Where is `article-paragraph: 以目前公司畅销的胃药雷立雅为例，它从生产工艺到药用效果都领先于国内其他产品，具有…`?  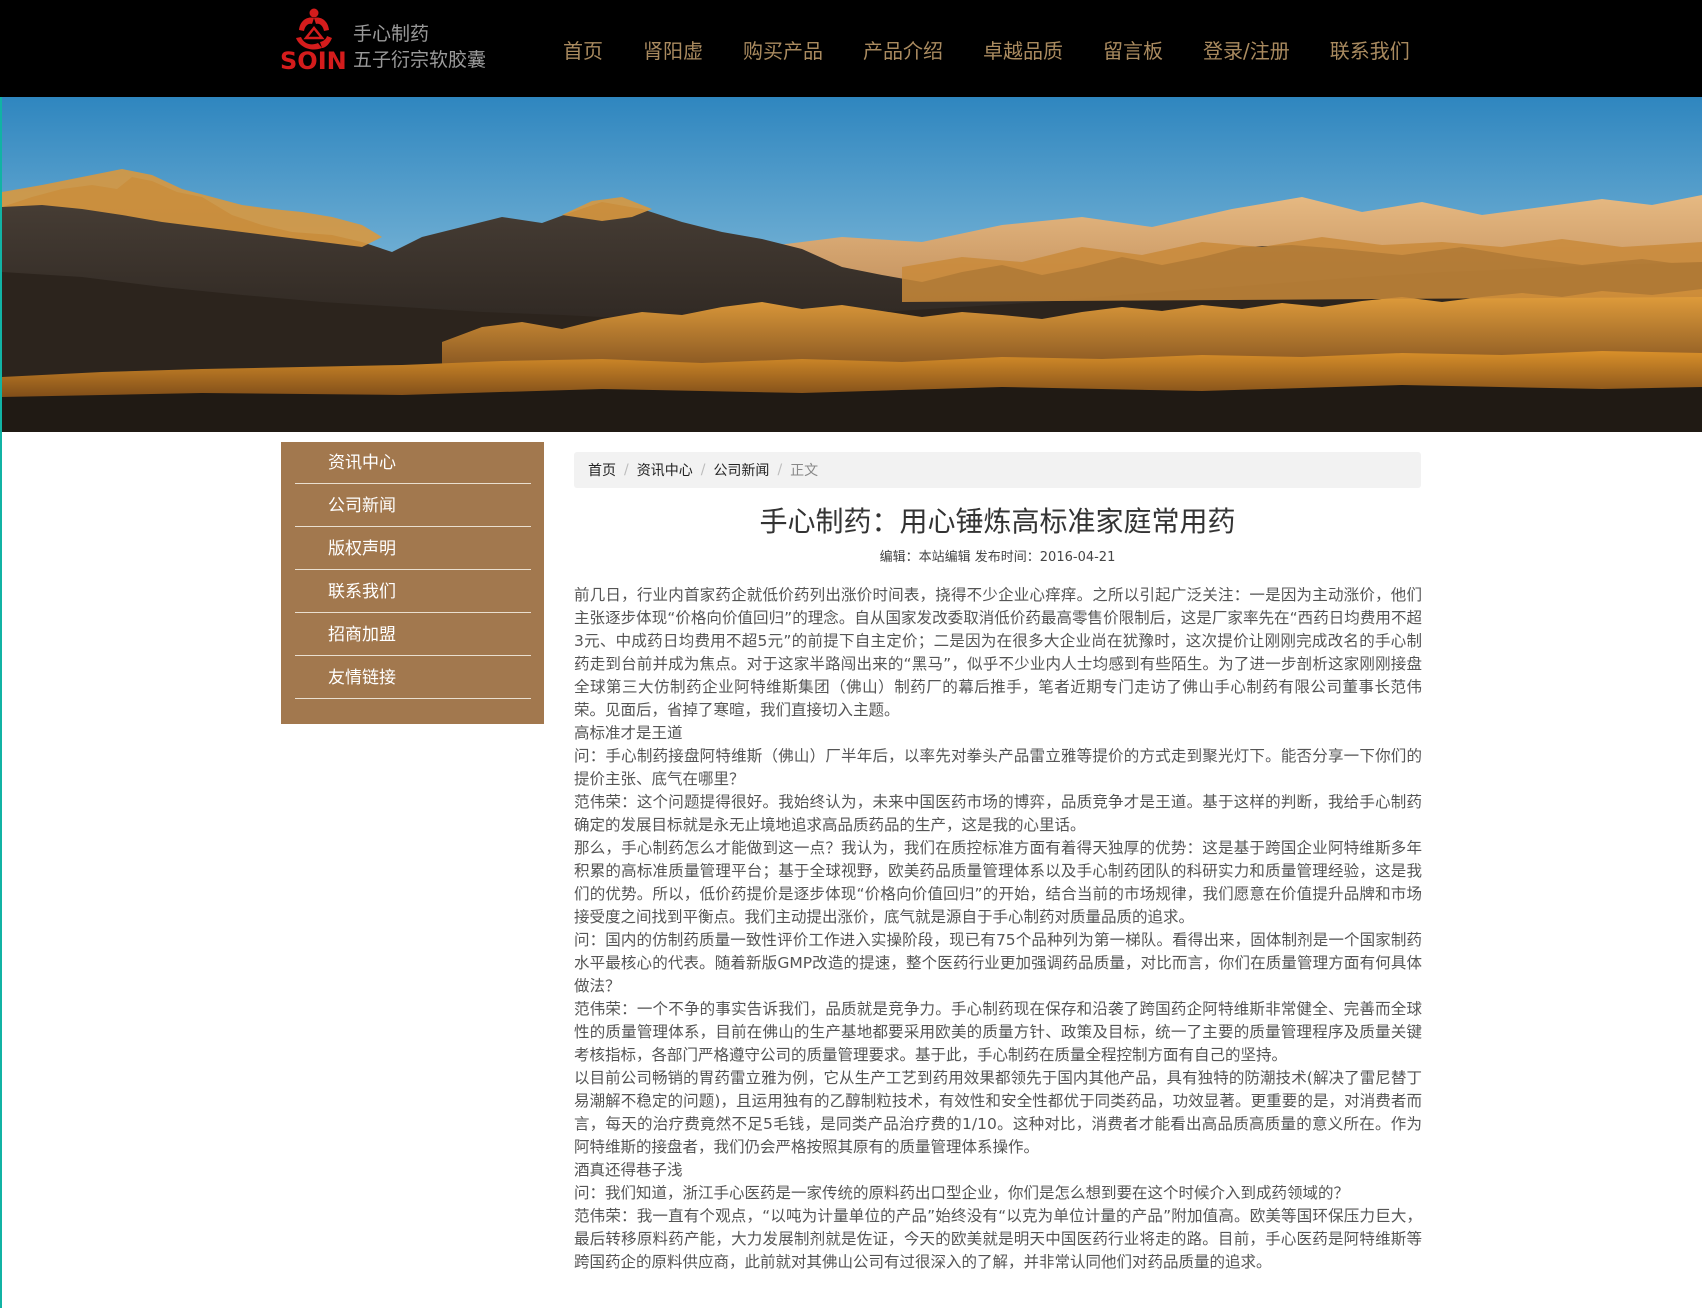 article-paragraph: 以目前公司畅销的胃药雷立雅为例，它从生产工艺到药用效果都领先于国内其他产品，具有… is located at coordinates (998, 1112).